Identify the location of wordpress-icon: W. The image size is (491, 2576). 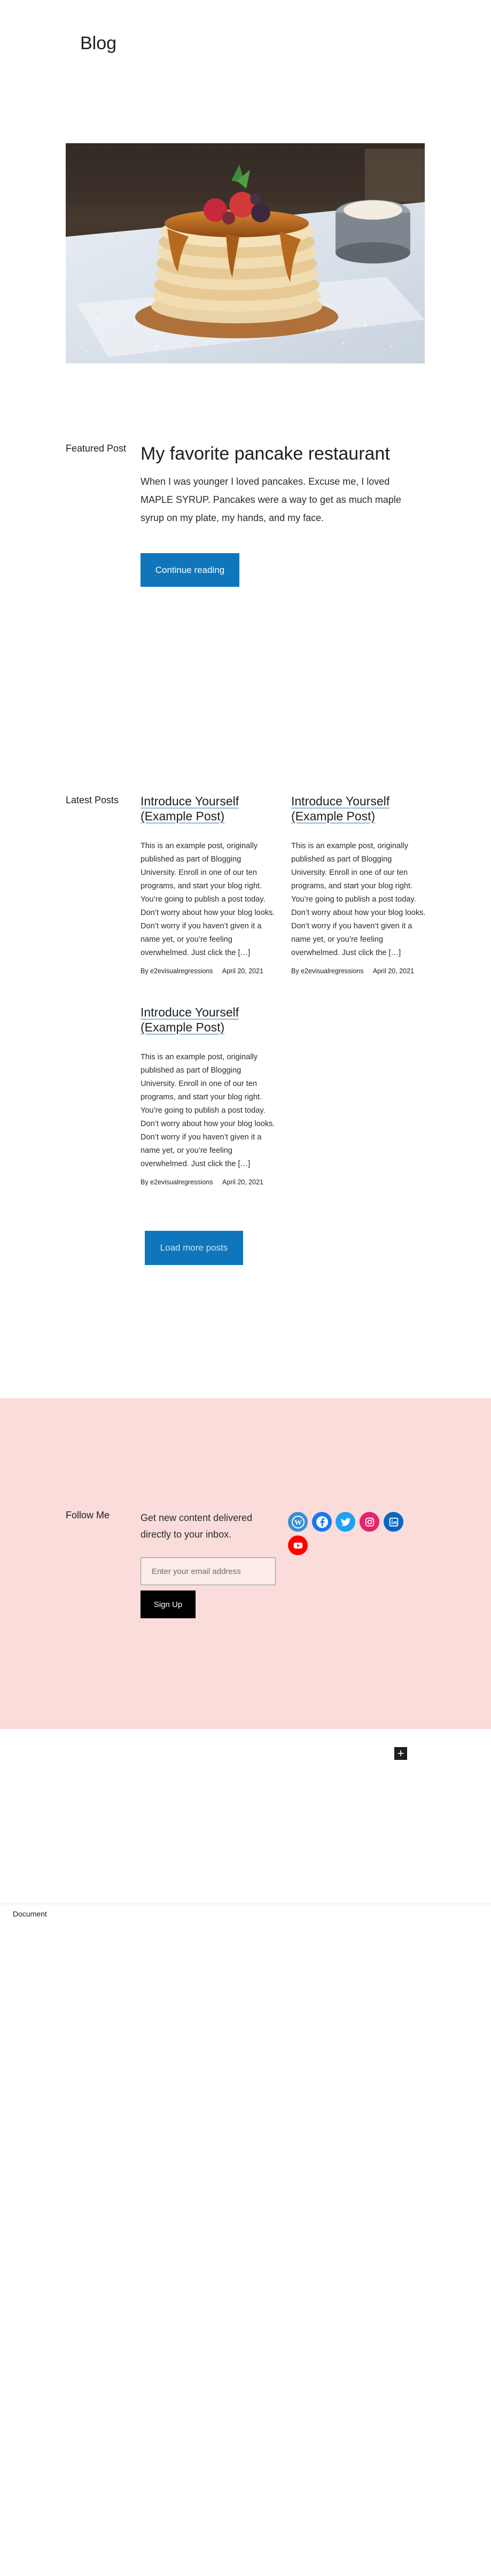
(298, 1522).